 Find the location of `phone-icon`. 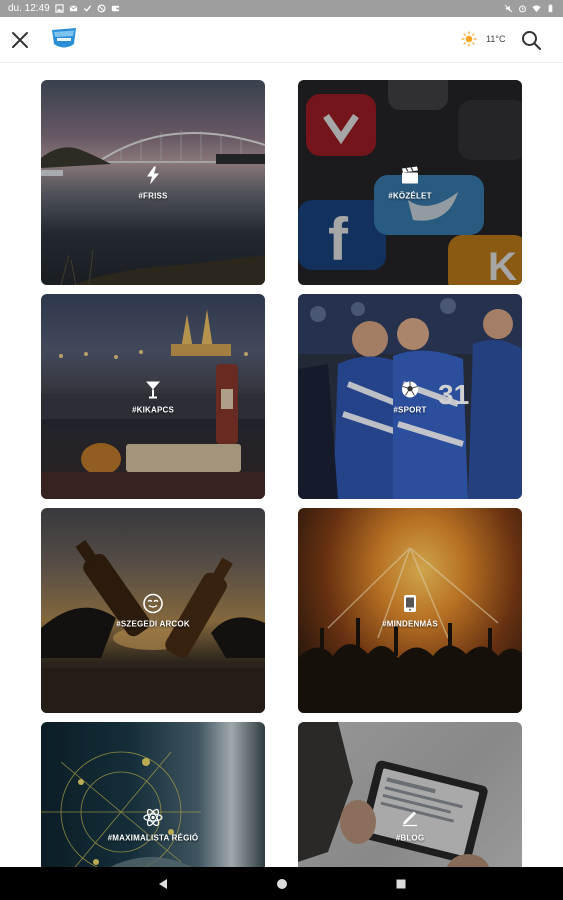

phone-icon is located at coordinates (410, 603).